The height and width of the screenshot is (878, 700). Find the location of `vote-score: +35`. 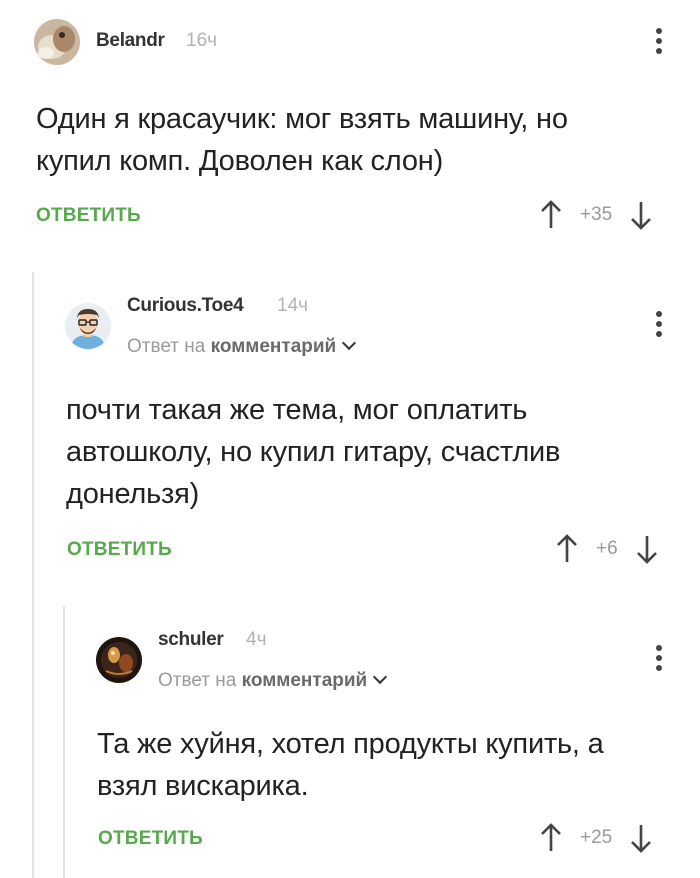

vote-score: +35 is located at coordinates (596, 214).